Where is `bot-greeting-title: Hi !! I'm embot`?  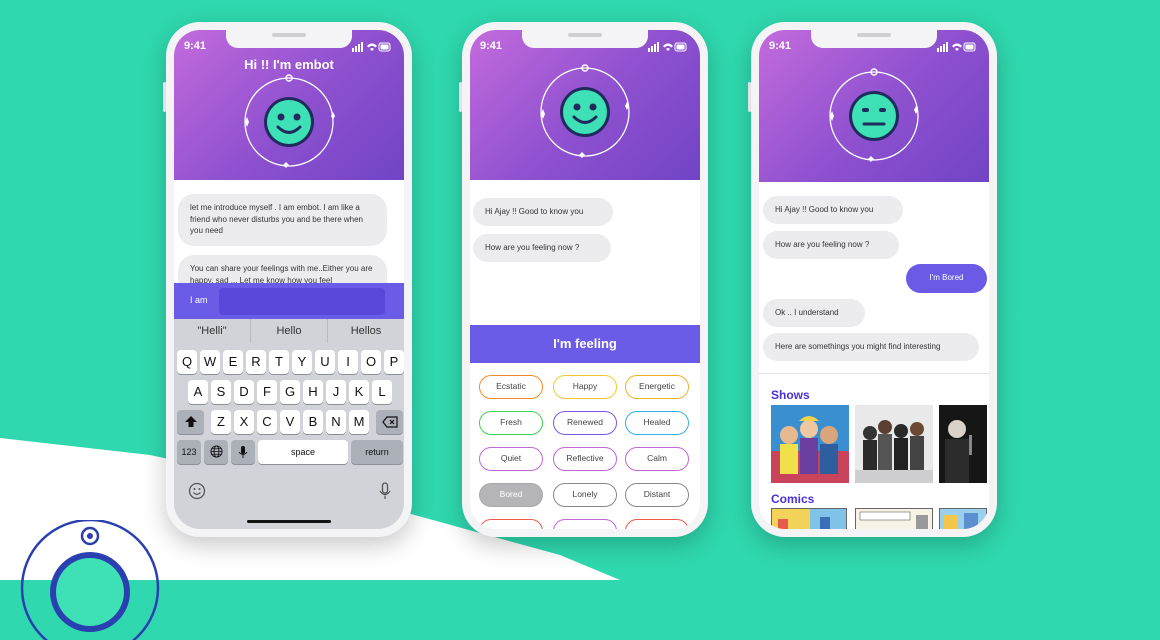 bot-greeting-title: Hi !! I'm embot is located at coordinates (289, 64).